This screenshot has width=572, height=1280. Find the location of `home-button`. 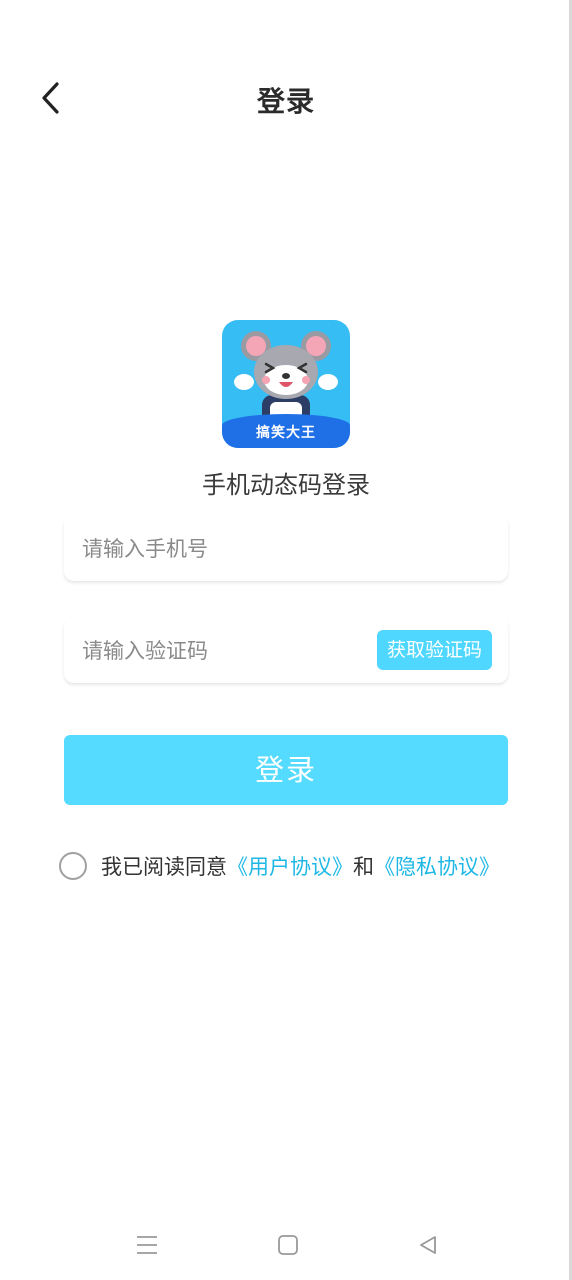

home-button is located at coordinates (288, 1245).